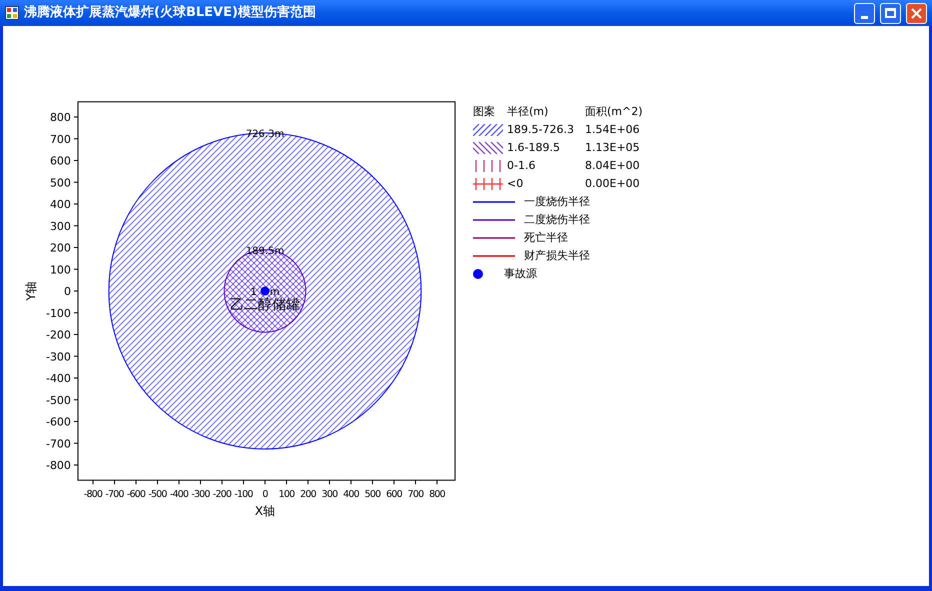  I want to click on maximize-button, so click(890, 13).